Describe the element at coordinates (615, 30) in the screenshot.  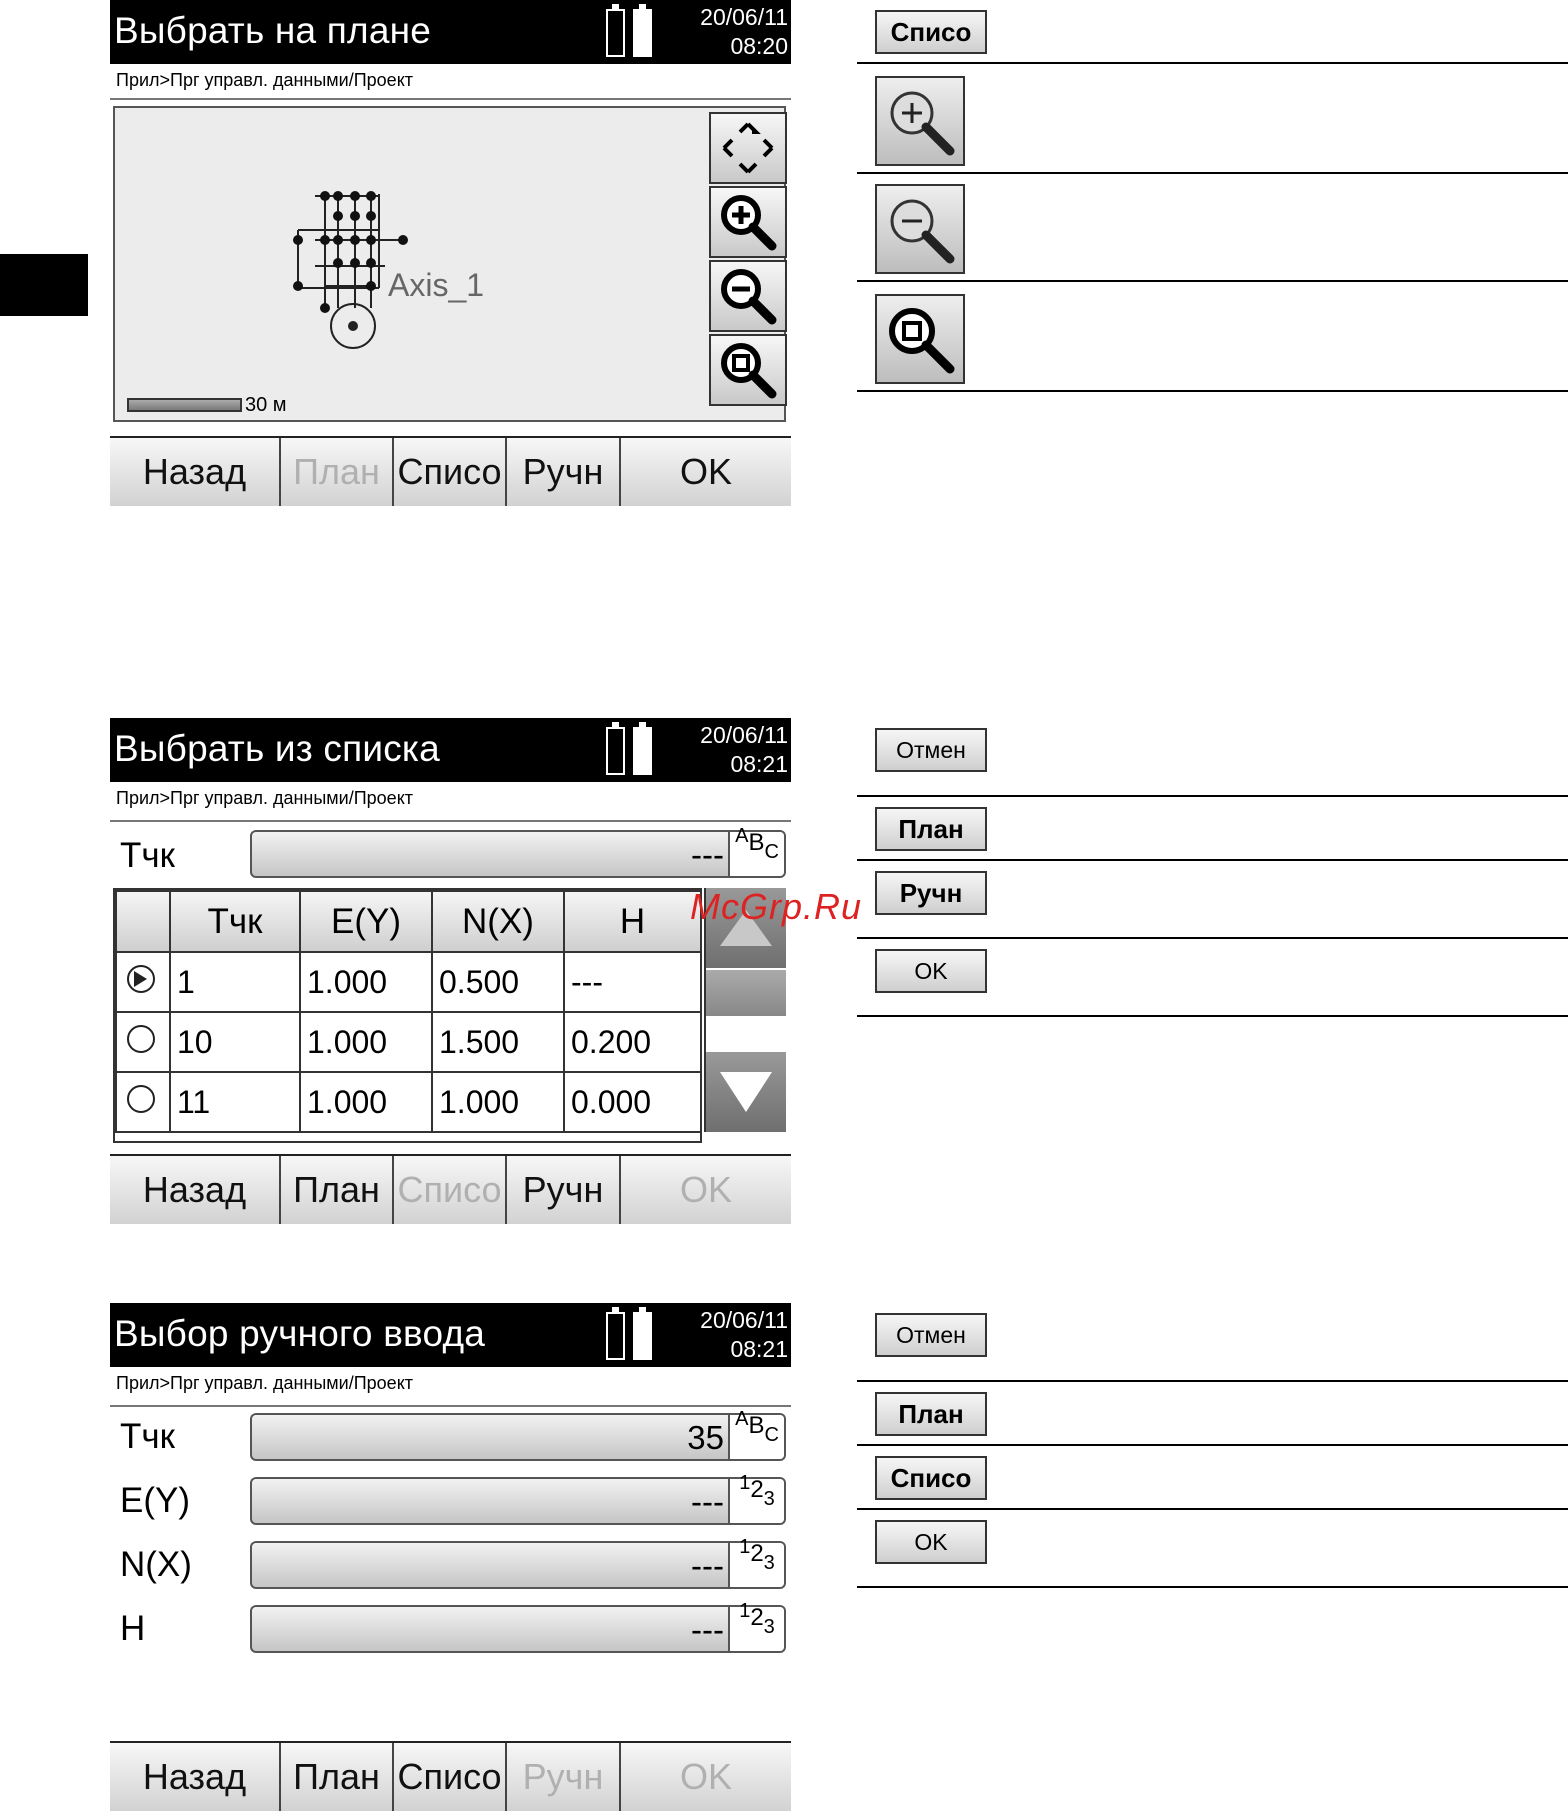
I see `battery-1-icon` at that location.